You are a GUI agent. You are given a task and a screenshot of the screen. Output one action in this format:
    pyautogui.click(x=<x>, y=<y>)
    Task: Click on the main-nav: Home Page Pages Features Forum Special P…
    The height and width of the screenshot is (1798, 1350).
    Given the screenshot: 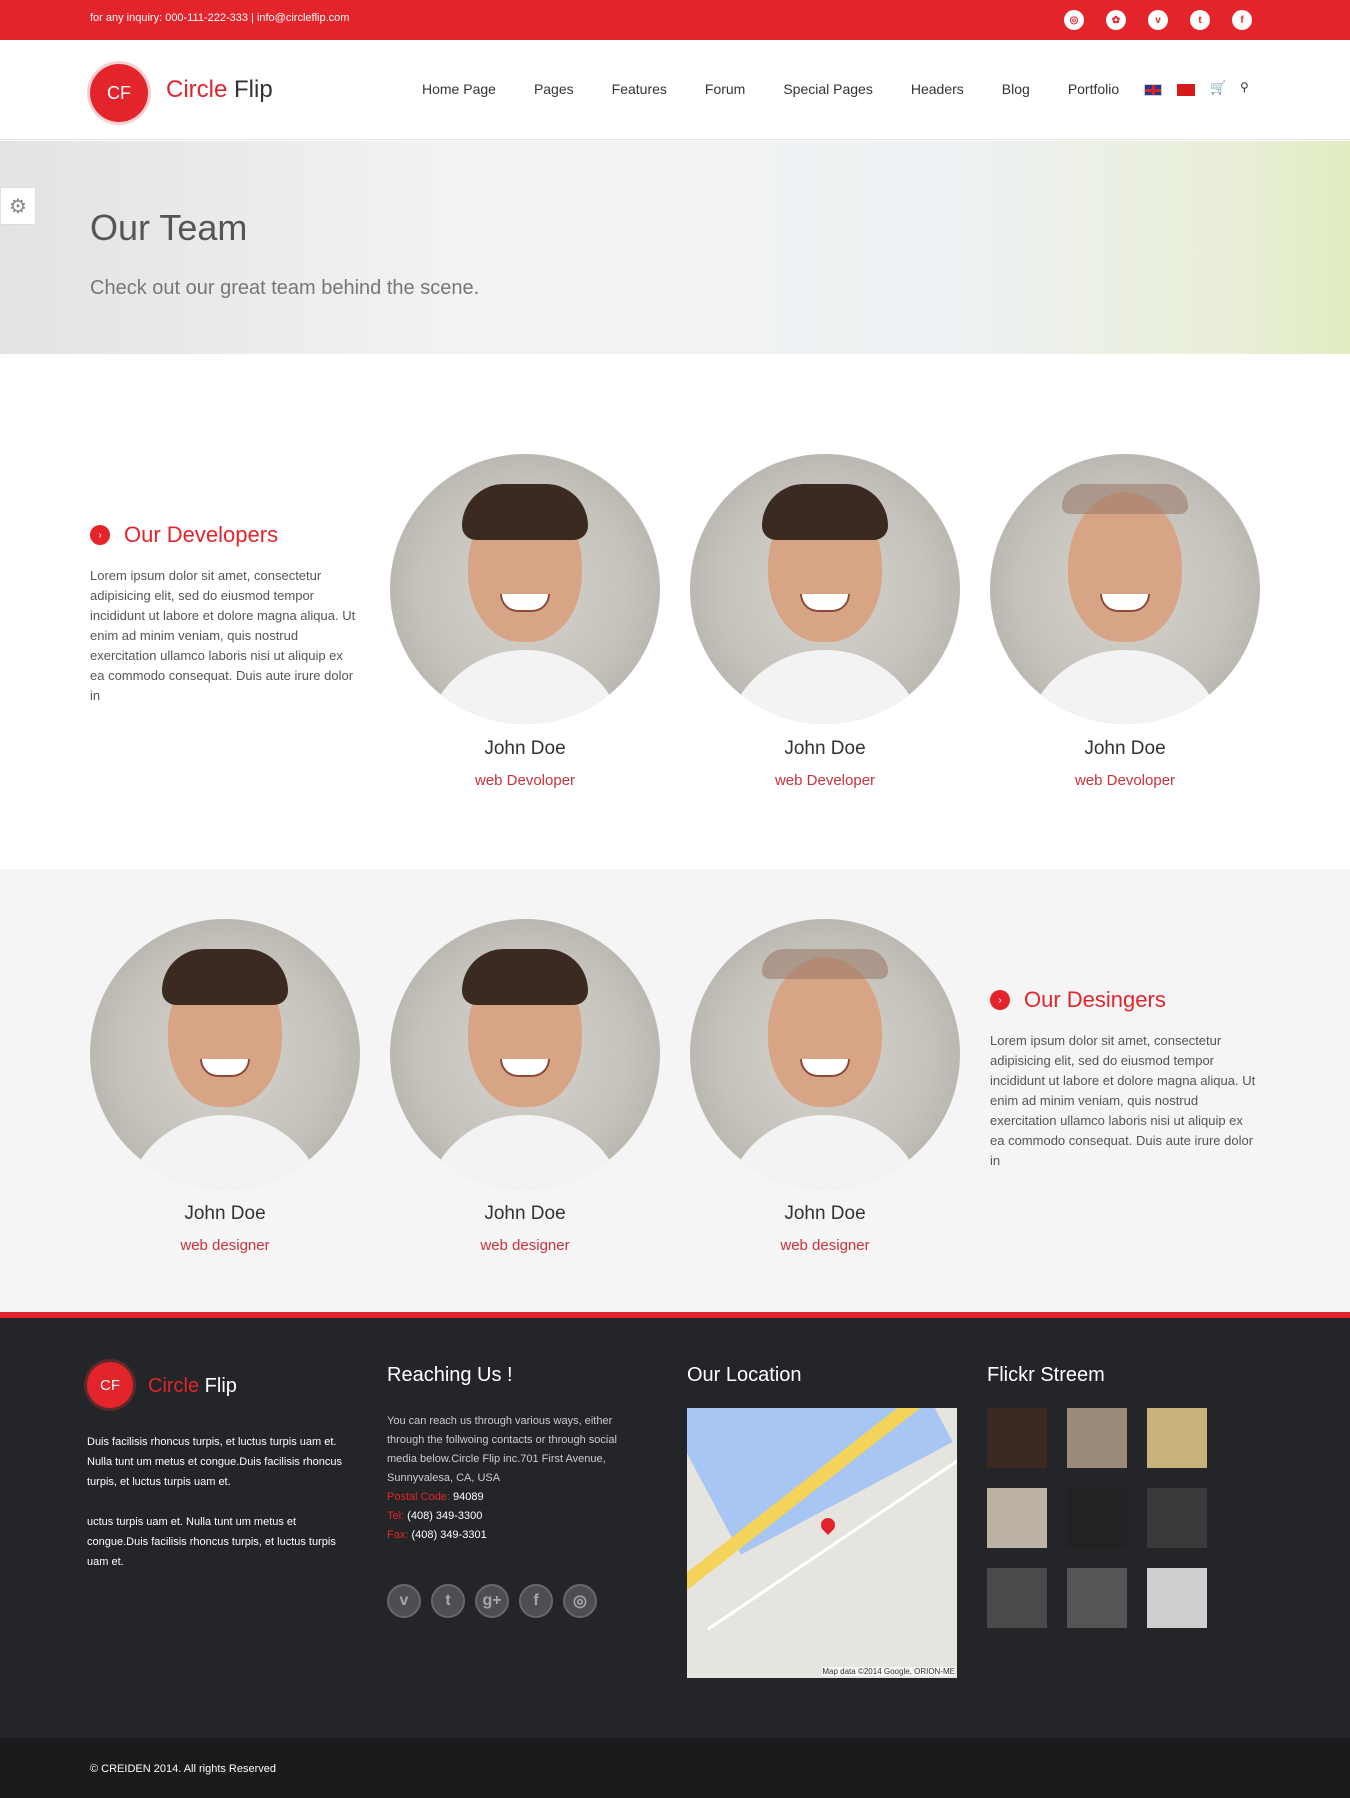 What is the action you would take?
    pyautogui.click(x=789, y=89)
    